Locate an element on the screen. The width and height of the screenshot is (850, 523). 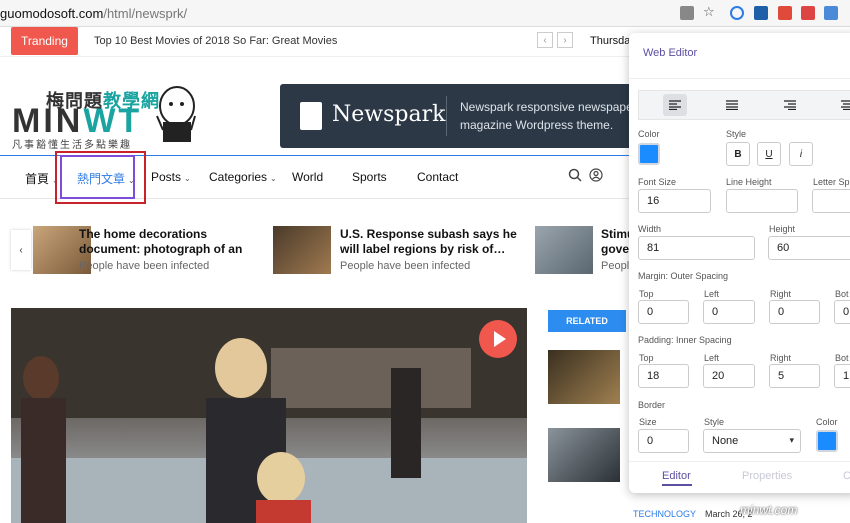
line-height-input is located at coordinates (762, 201).